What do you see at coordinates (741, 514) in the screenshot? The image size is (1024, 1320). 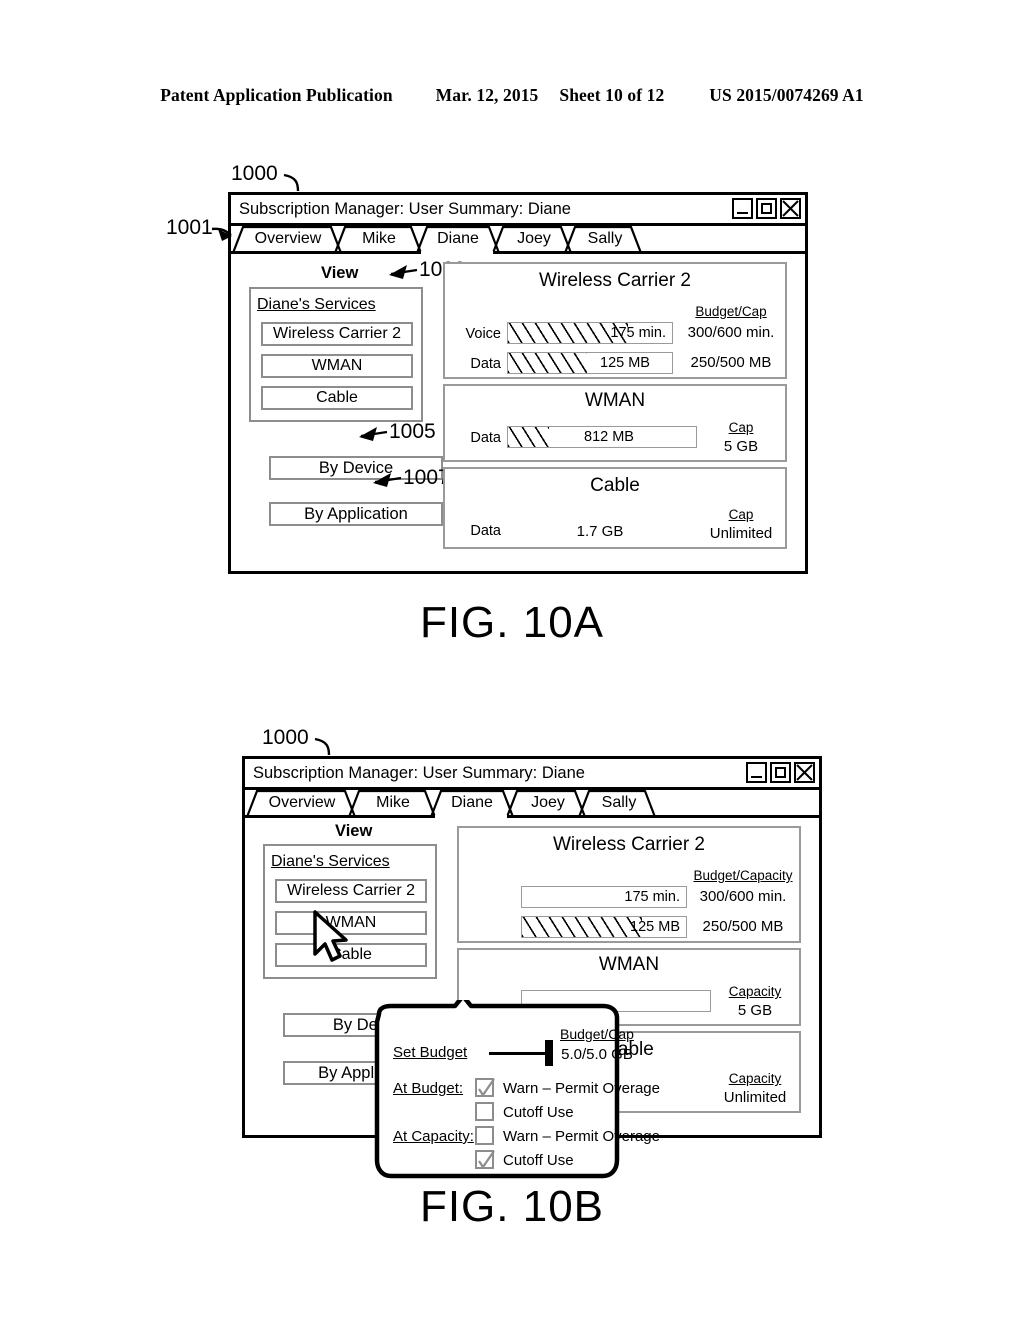 I see `cap-header-cable-a: Cap` at bounding box center [741, 514].